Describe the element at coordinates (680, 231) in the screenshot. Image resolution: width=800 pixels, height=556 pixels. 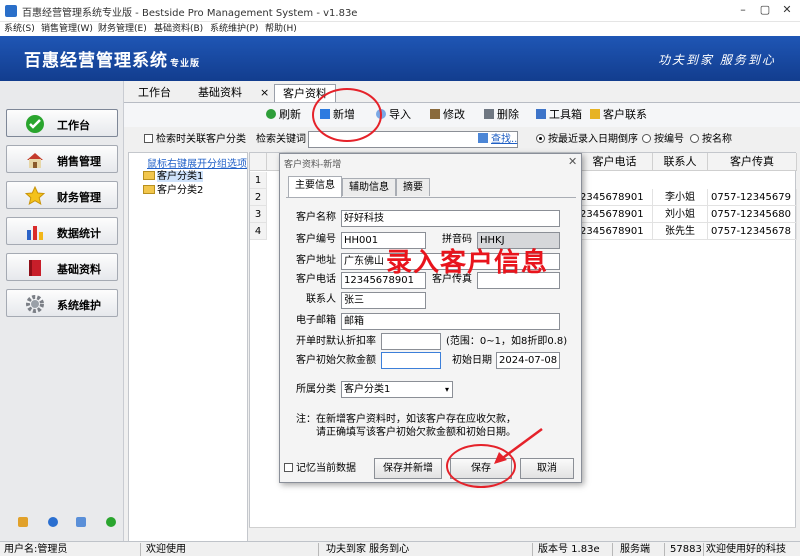
I see `grid-cell: 张先生` at that location.